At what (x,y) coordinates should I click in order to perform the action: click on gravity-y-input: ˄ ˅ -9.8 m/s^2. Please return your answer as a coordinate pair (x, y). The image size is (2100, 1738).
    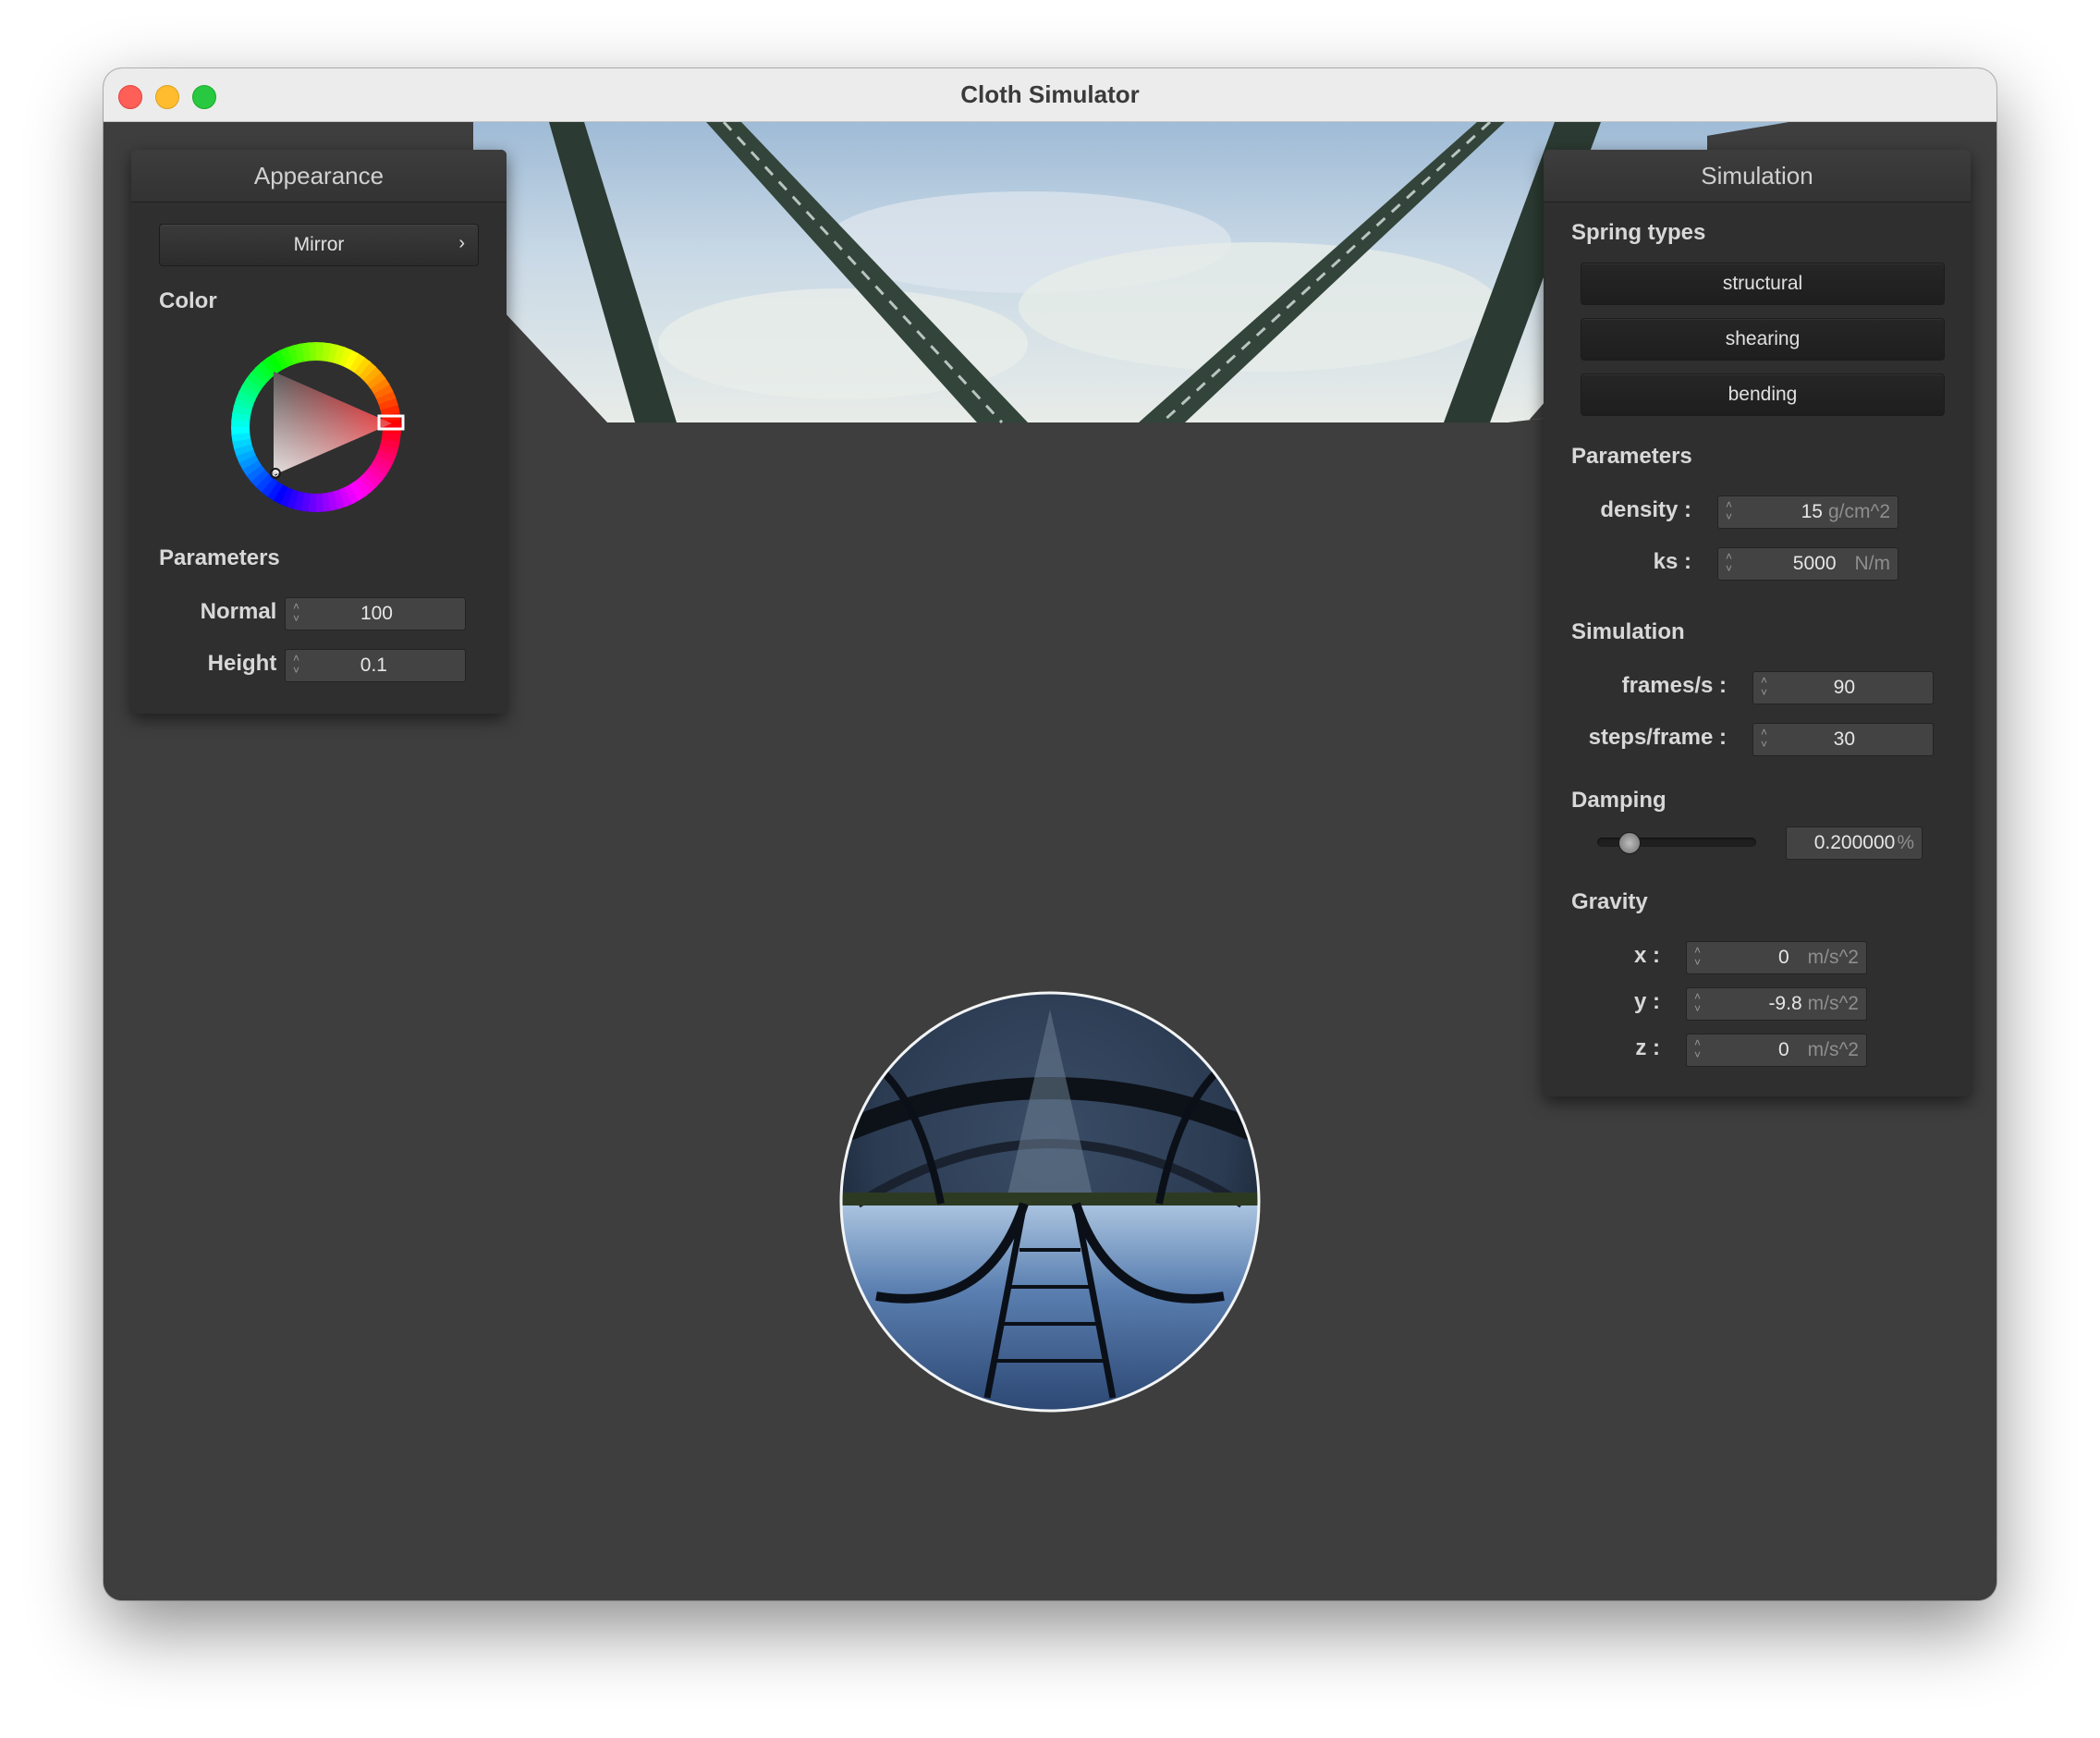
    Looking at the image, I should click on (1777, 1004).